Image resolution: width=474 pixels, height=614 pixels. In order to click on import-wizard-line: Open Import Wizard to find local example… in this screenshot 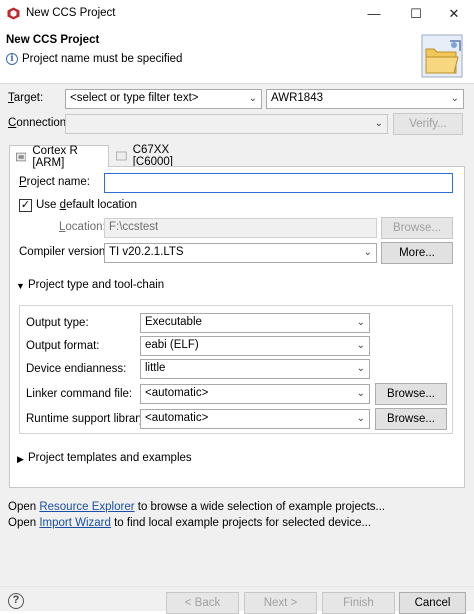, I will do `click(189, 523)`.